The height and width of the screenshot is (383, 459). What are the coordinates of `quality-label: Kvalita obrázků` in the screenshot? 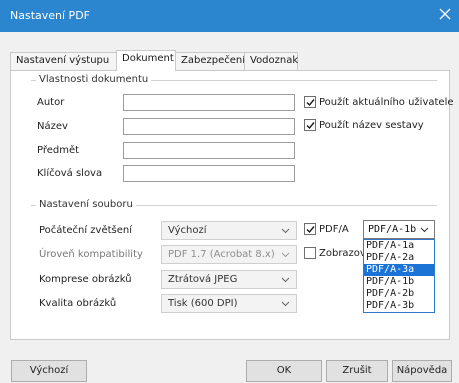 It's located at (78, 303).